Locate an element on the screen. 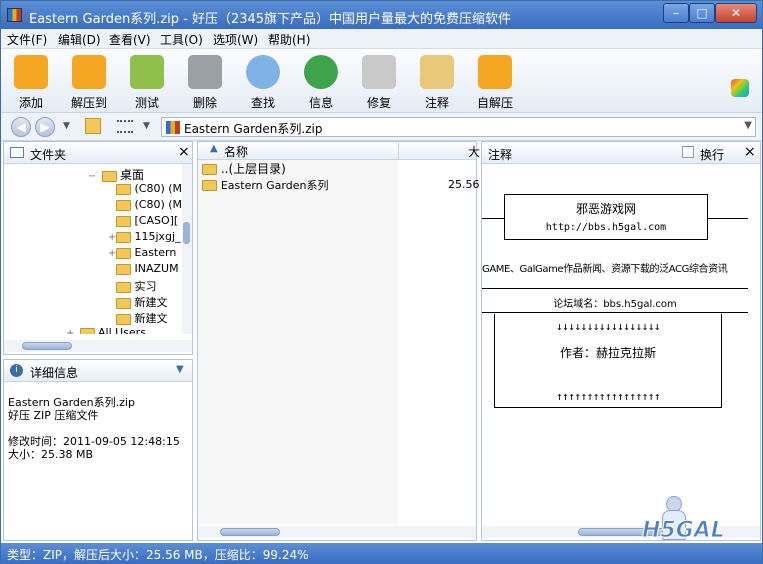 This screenshot has height=564, width=763. forward-icon: ▶ is located at coordinates (45, 127).